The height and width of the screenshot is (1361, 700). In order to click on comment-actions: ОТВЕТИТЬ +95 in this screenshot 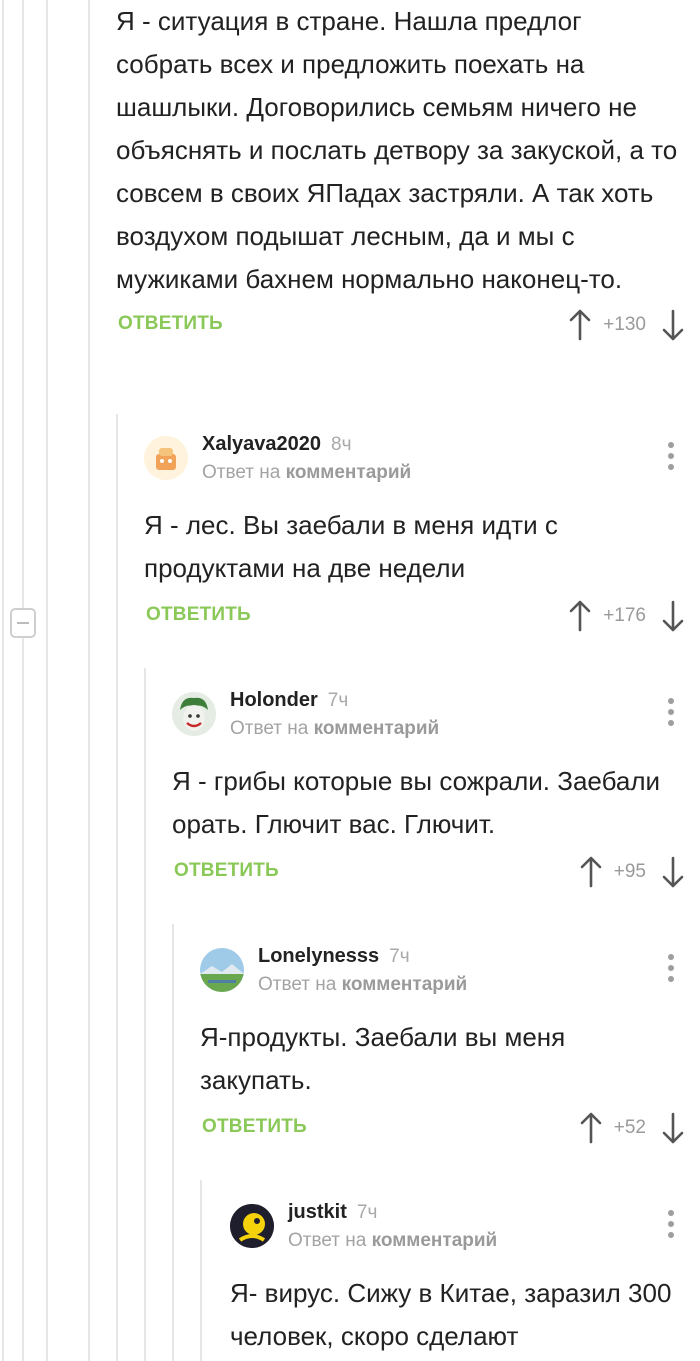, I will do `click(436, 872)`.